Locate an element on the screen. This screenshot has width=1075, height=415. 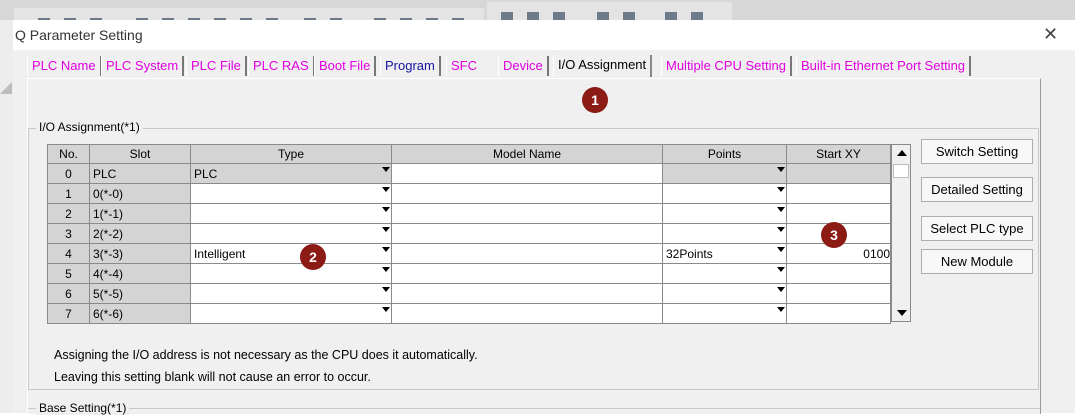
points-value: 32Points is located at coordinates (689, 253).